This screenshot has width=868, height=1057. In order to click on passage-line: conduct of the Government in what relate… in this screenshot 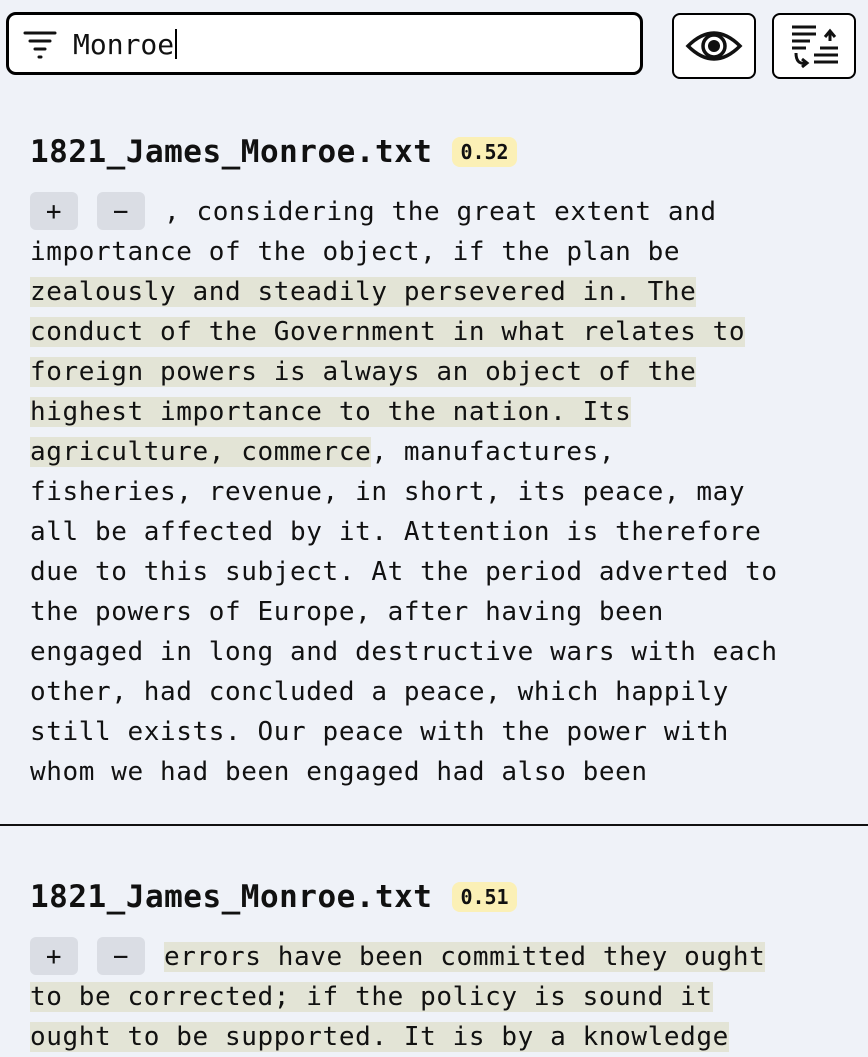, I will do `click(435, 332)`.